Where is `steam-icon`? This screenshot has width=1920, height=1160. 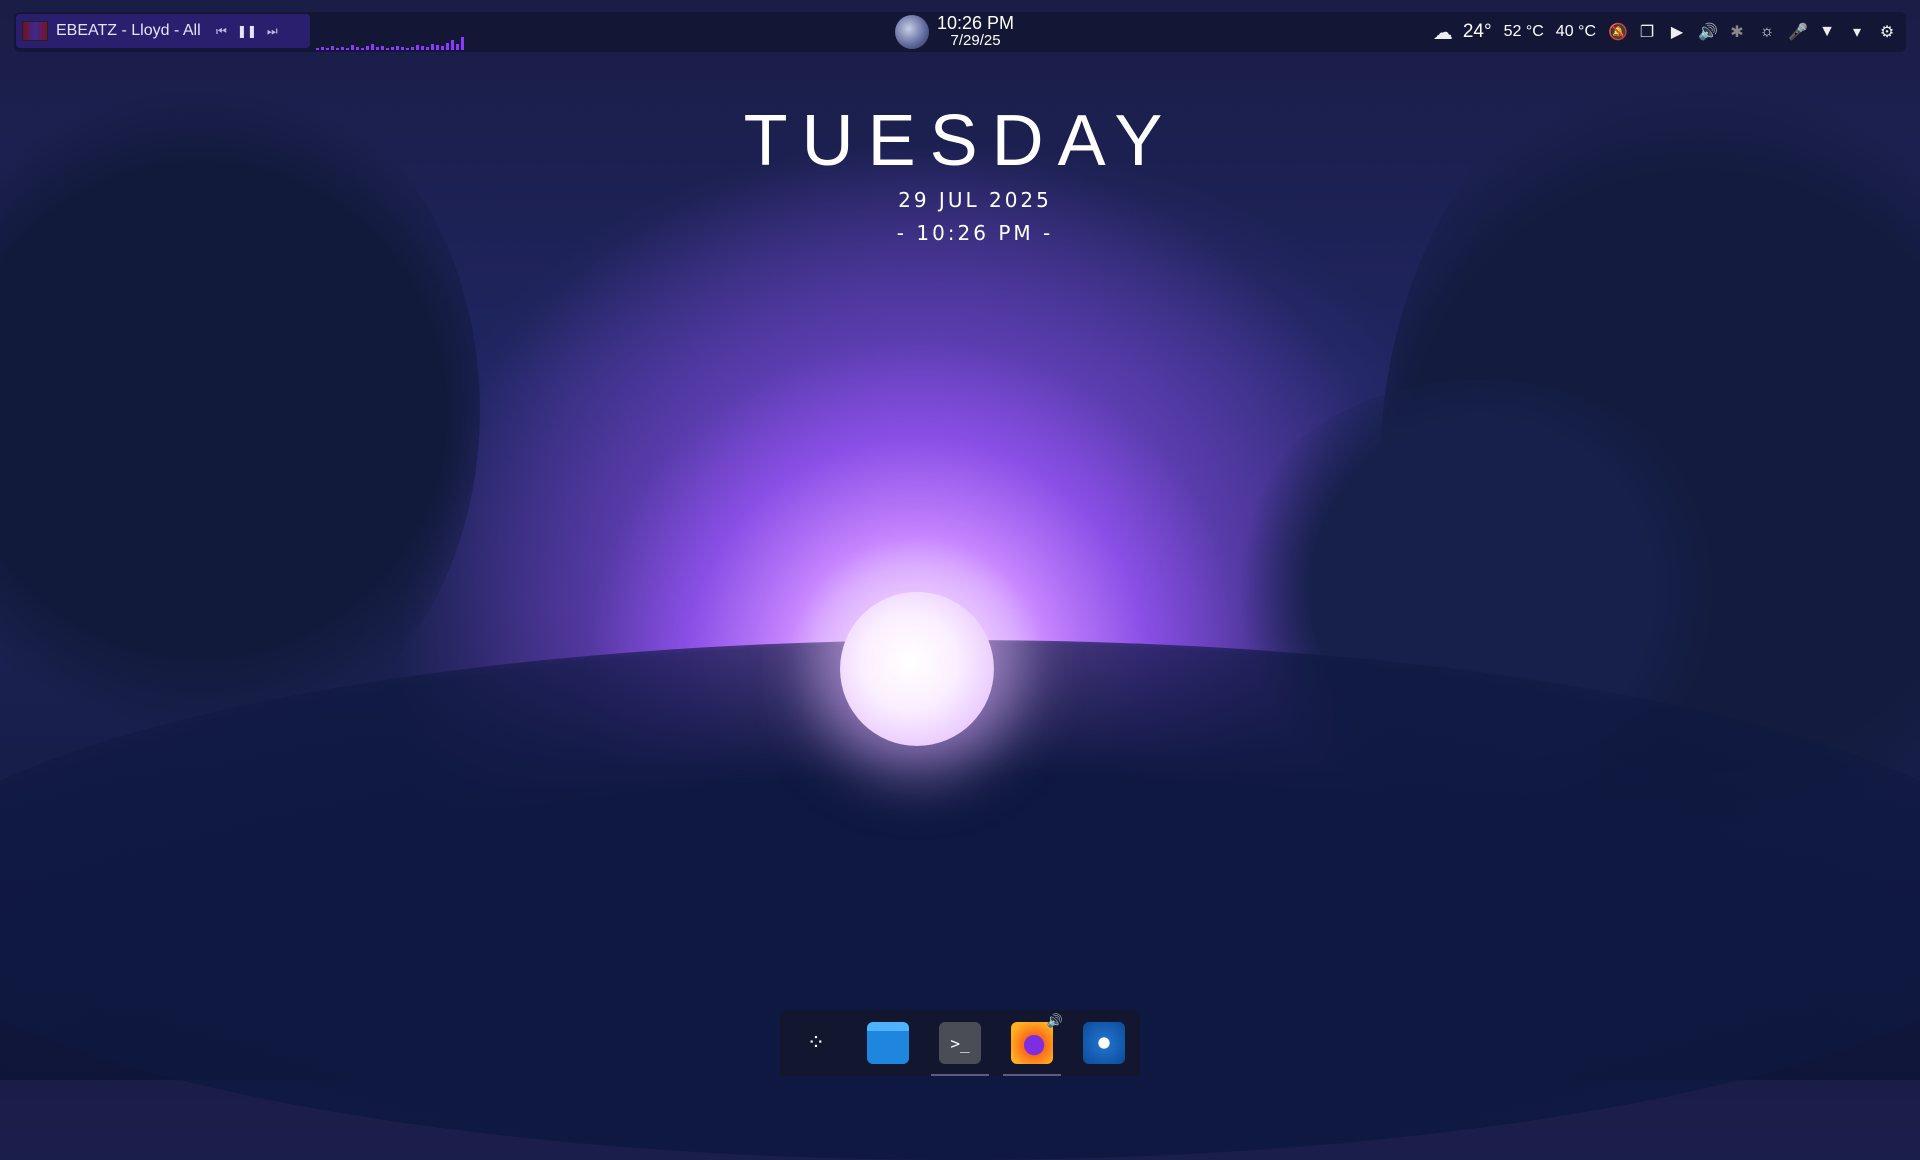
steam-icon is located at coordinates (1104, 1043).